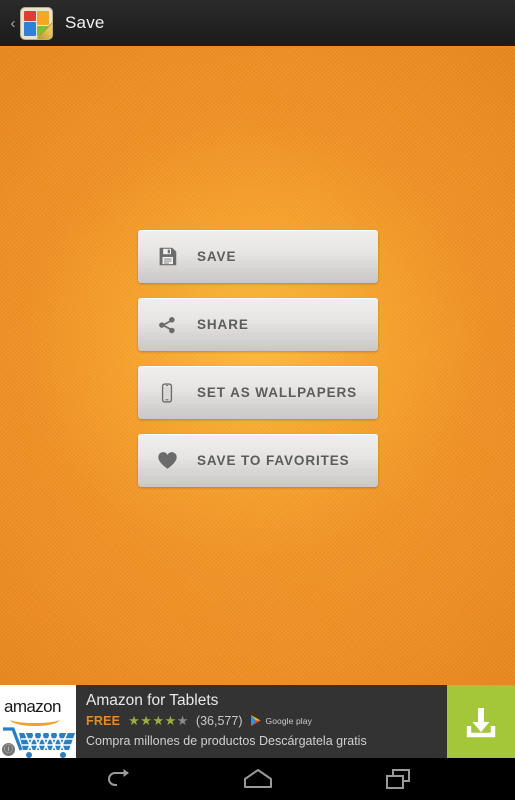  What do you see at coordinates (182, 720) in the screenshot?
I see `stars-empty: ★` at bounding box center [182, 720].